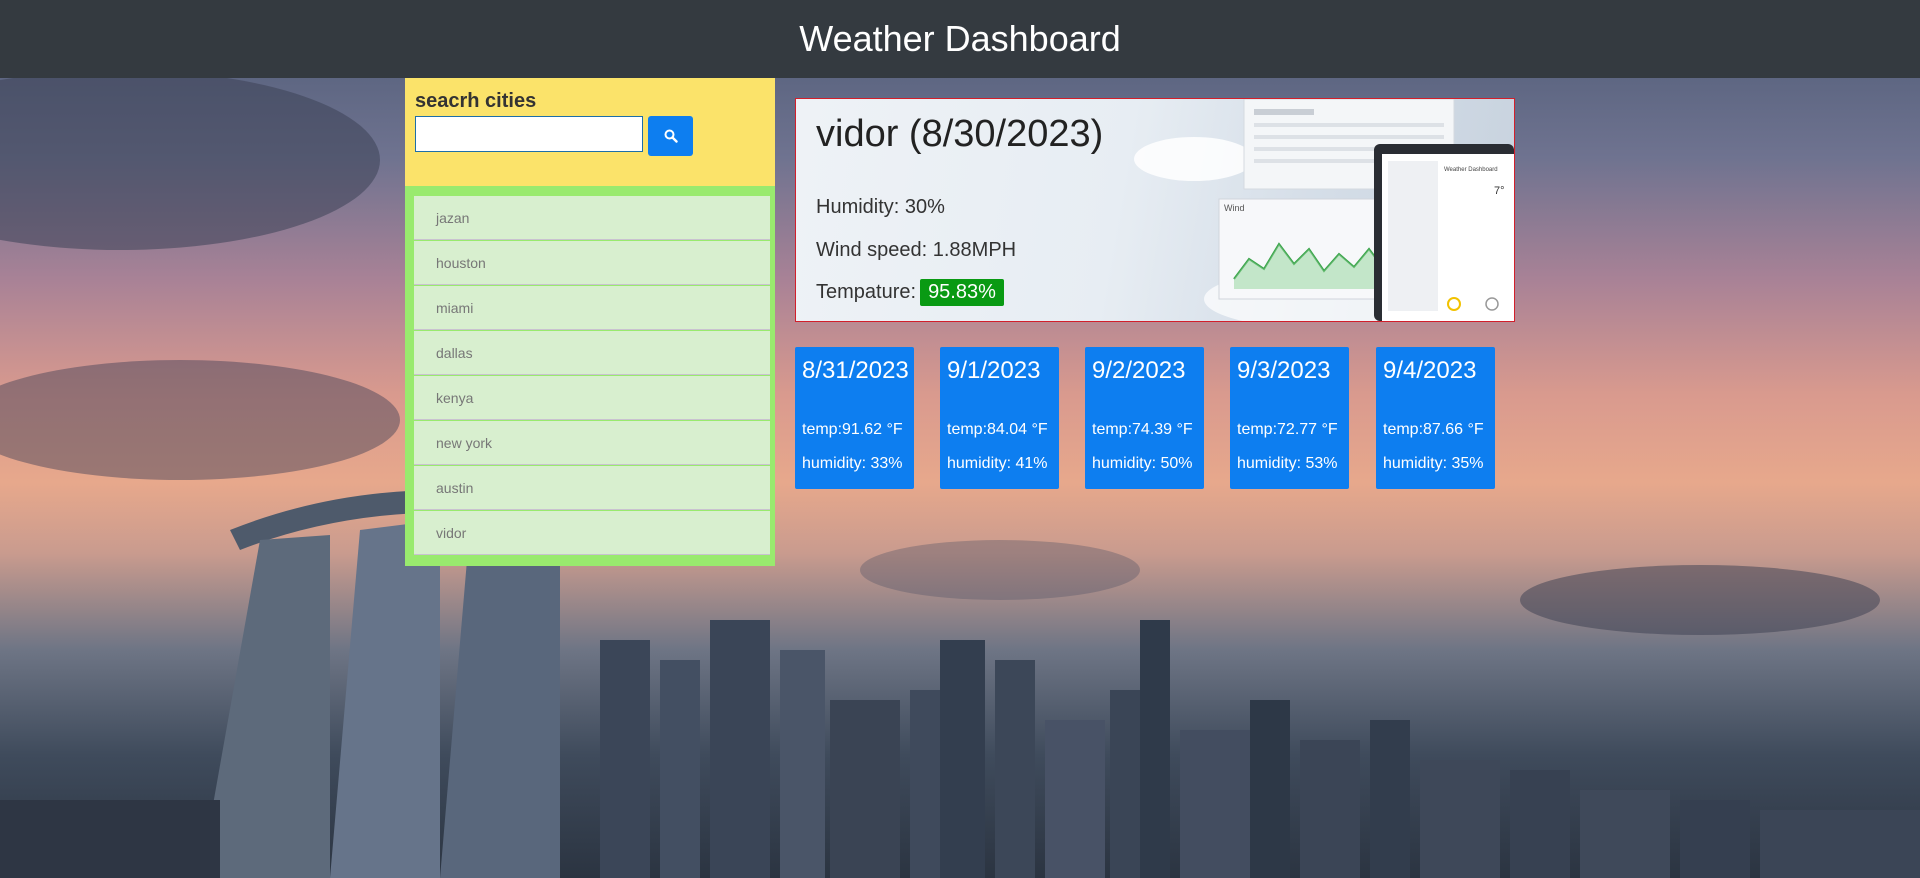 The height and width of the screenshot is (878, 1920). Describe the element at coordinates (592, 353) in the screenshot. I see `history-item-dallas: dallas` at that location.